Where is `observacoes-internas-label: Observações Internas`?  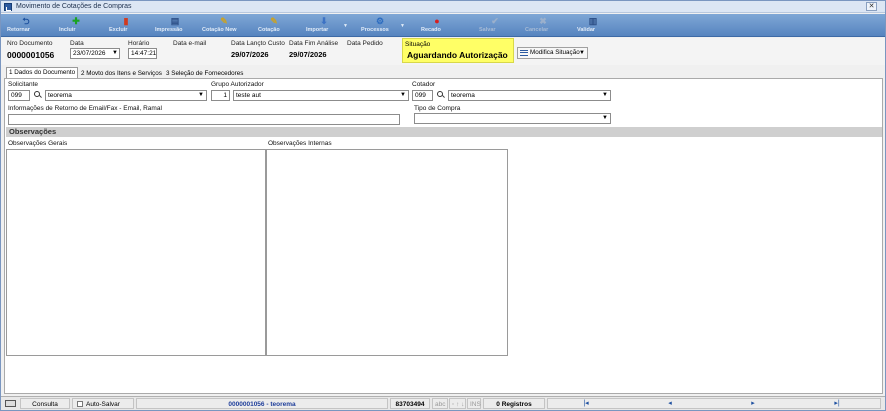 observacoes-internas-label: Observações Internas is located at coordinates (300, 143).